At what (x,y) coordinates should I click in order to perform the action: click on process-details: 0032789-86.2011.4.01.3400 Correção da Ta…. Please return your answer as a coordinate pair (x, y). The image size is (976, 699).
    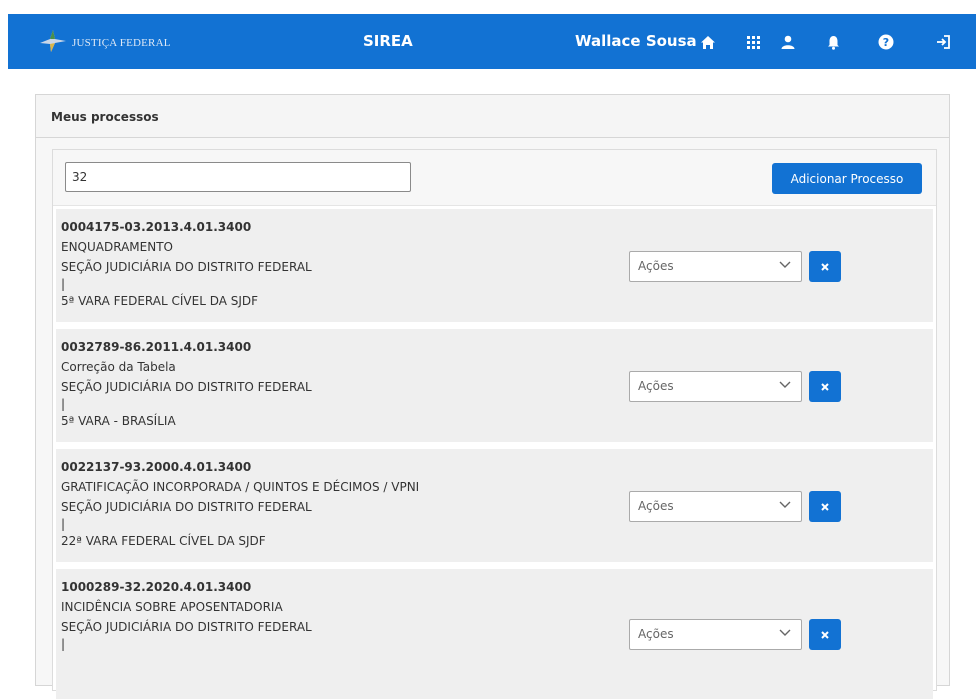
    Looking at the image, I should click on (186, 384).